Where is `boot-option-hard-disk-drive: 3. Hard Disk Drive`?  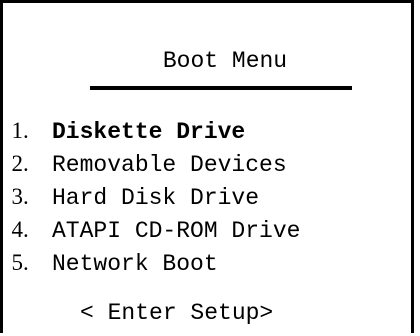 boot-option-hard-disk-drive: 3. Hard Disk Drive is located at coordinates (150, 196).